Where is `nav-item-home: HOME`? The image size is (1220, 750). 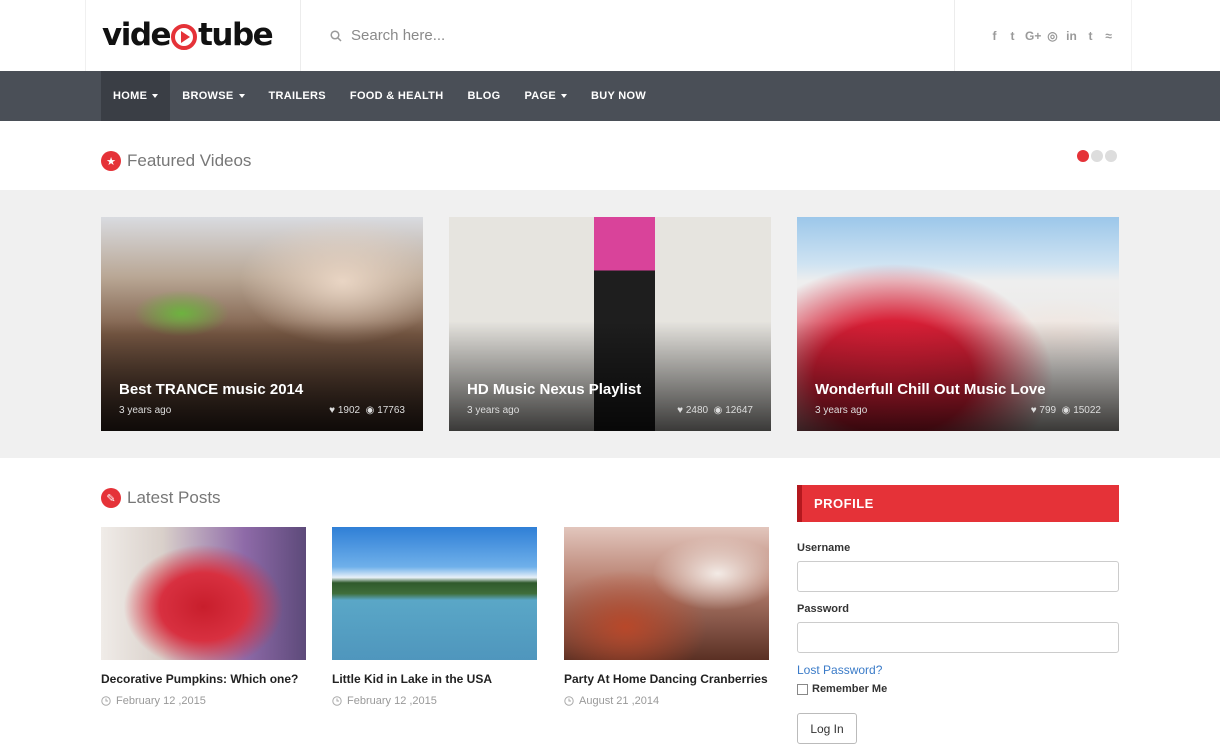
nav-item-home: HOME is located at coordinates (136, 96).